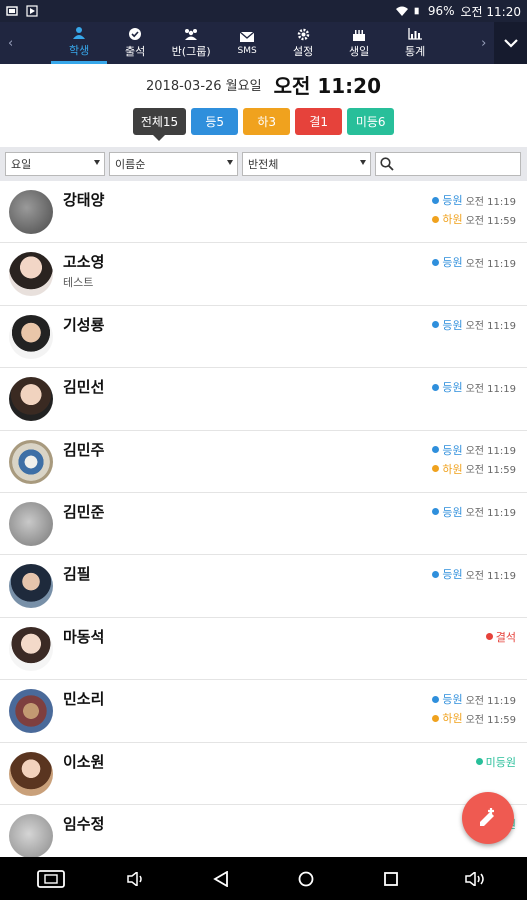  I want to click on day-select: 요일, so click(55, 164).